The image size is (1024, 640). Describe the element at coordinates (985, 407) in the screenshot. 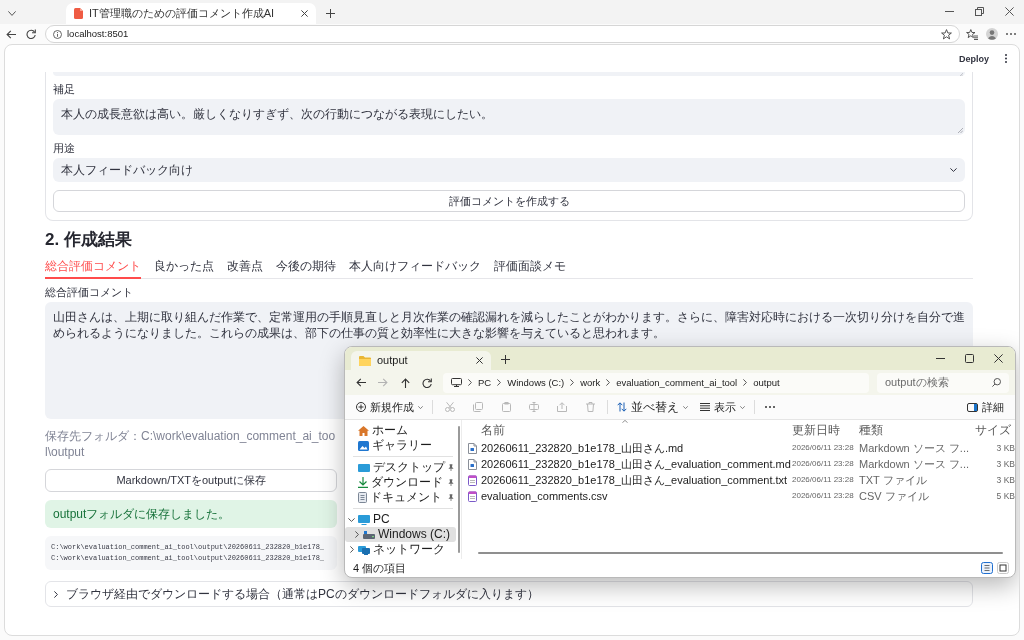

I see `details-button: 詳細` at that location.